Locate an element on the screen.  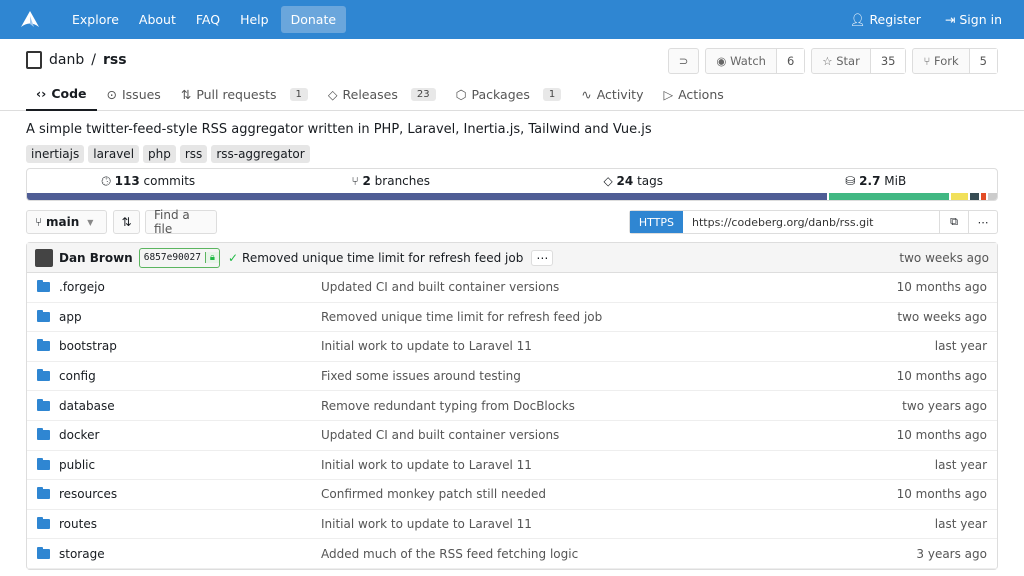
file-name-link: database is located at coordinates (87, 406).